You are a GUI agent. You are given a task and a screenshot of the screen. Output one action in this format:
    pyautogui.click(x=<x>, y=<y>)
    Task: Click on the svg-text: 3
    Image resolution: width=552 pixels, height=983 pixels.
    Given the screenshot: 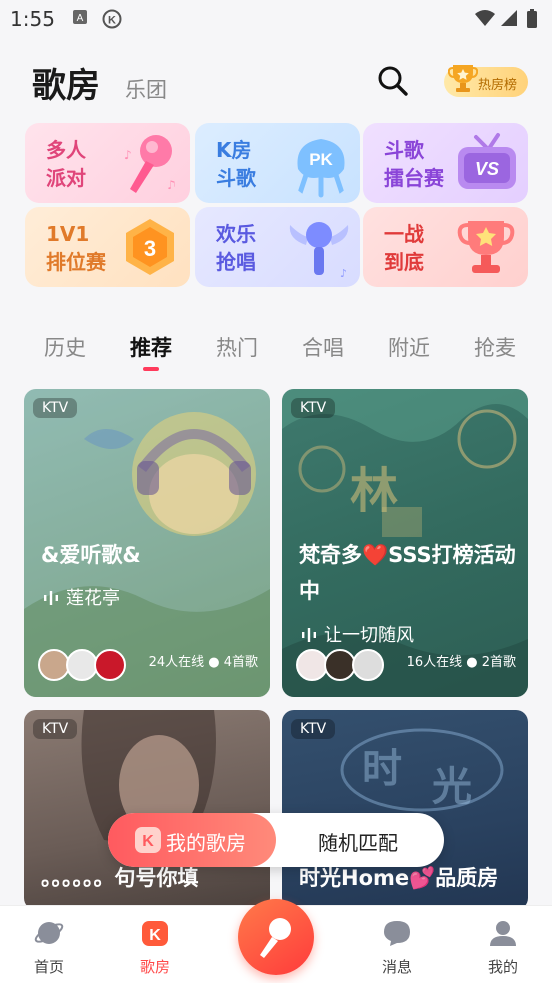 What is the action you would take?
    pyautogui.click(x=150, y=248)
    